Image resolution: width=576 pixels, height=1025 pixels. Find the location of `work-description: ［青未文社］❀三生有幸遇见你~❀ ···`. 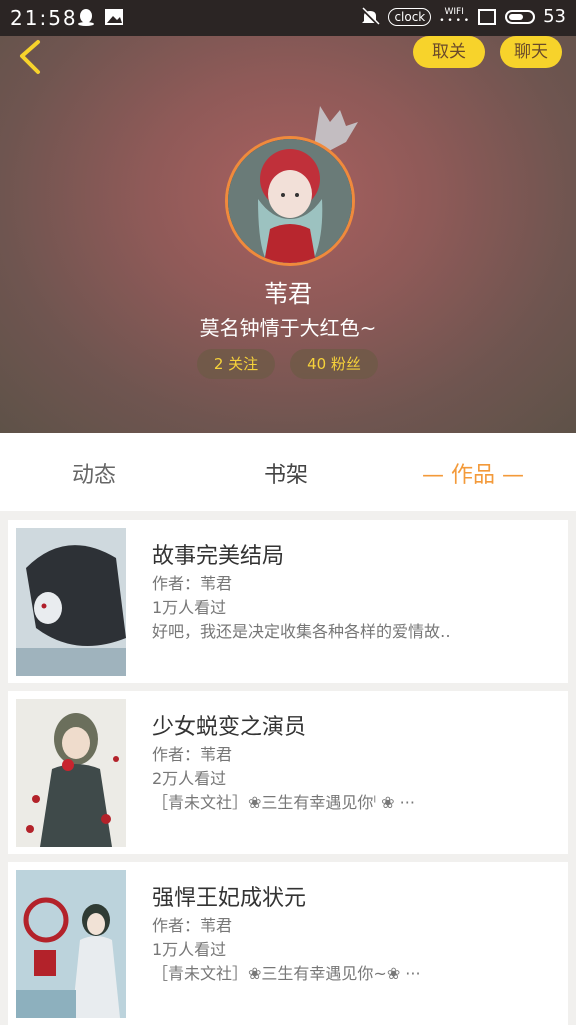

work-description: ［青未文社］❀三生有幸遇见你~❀ ··· is located at coordinates (286, 973).